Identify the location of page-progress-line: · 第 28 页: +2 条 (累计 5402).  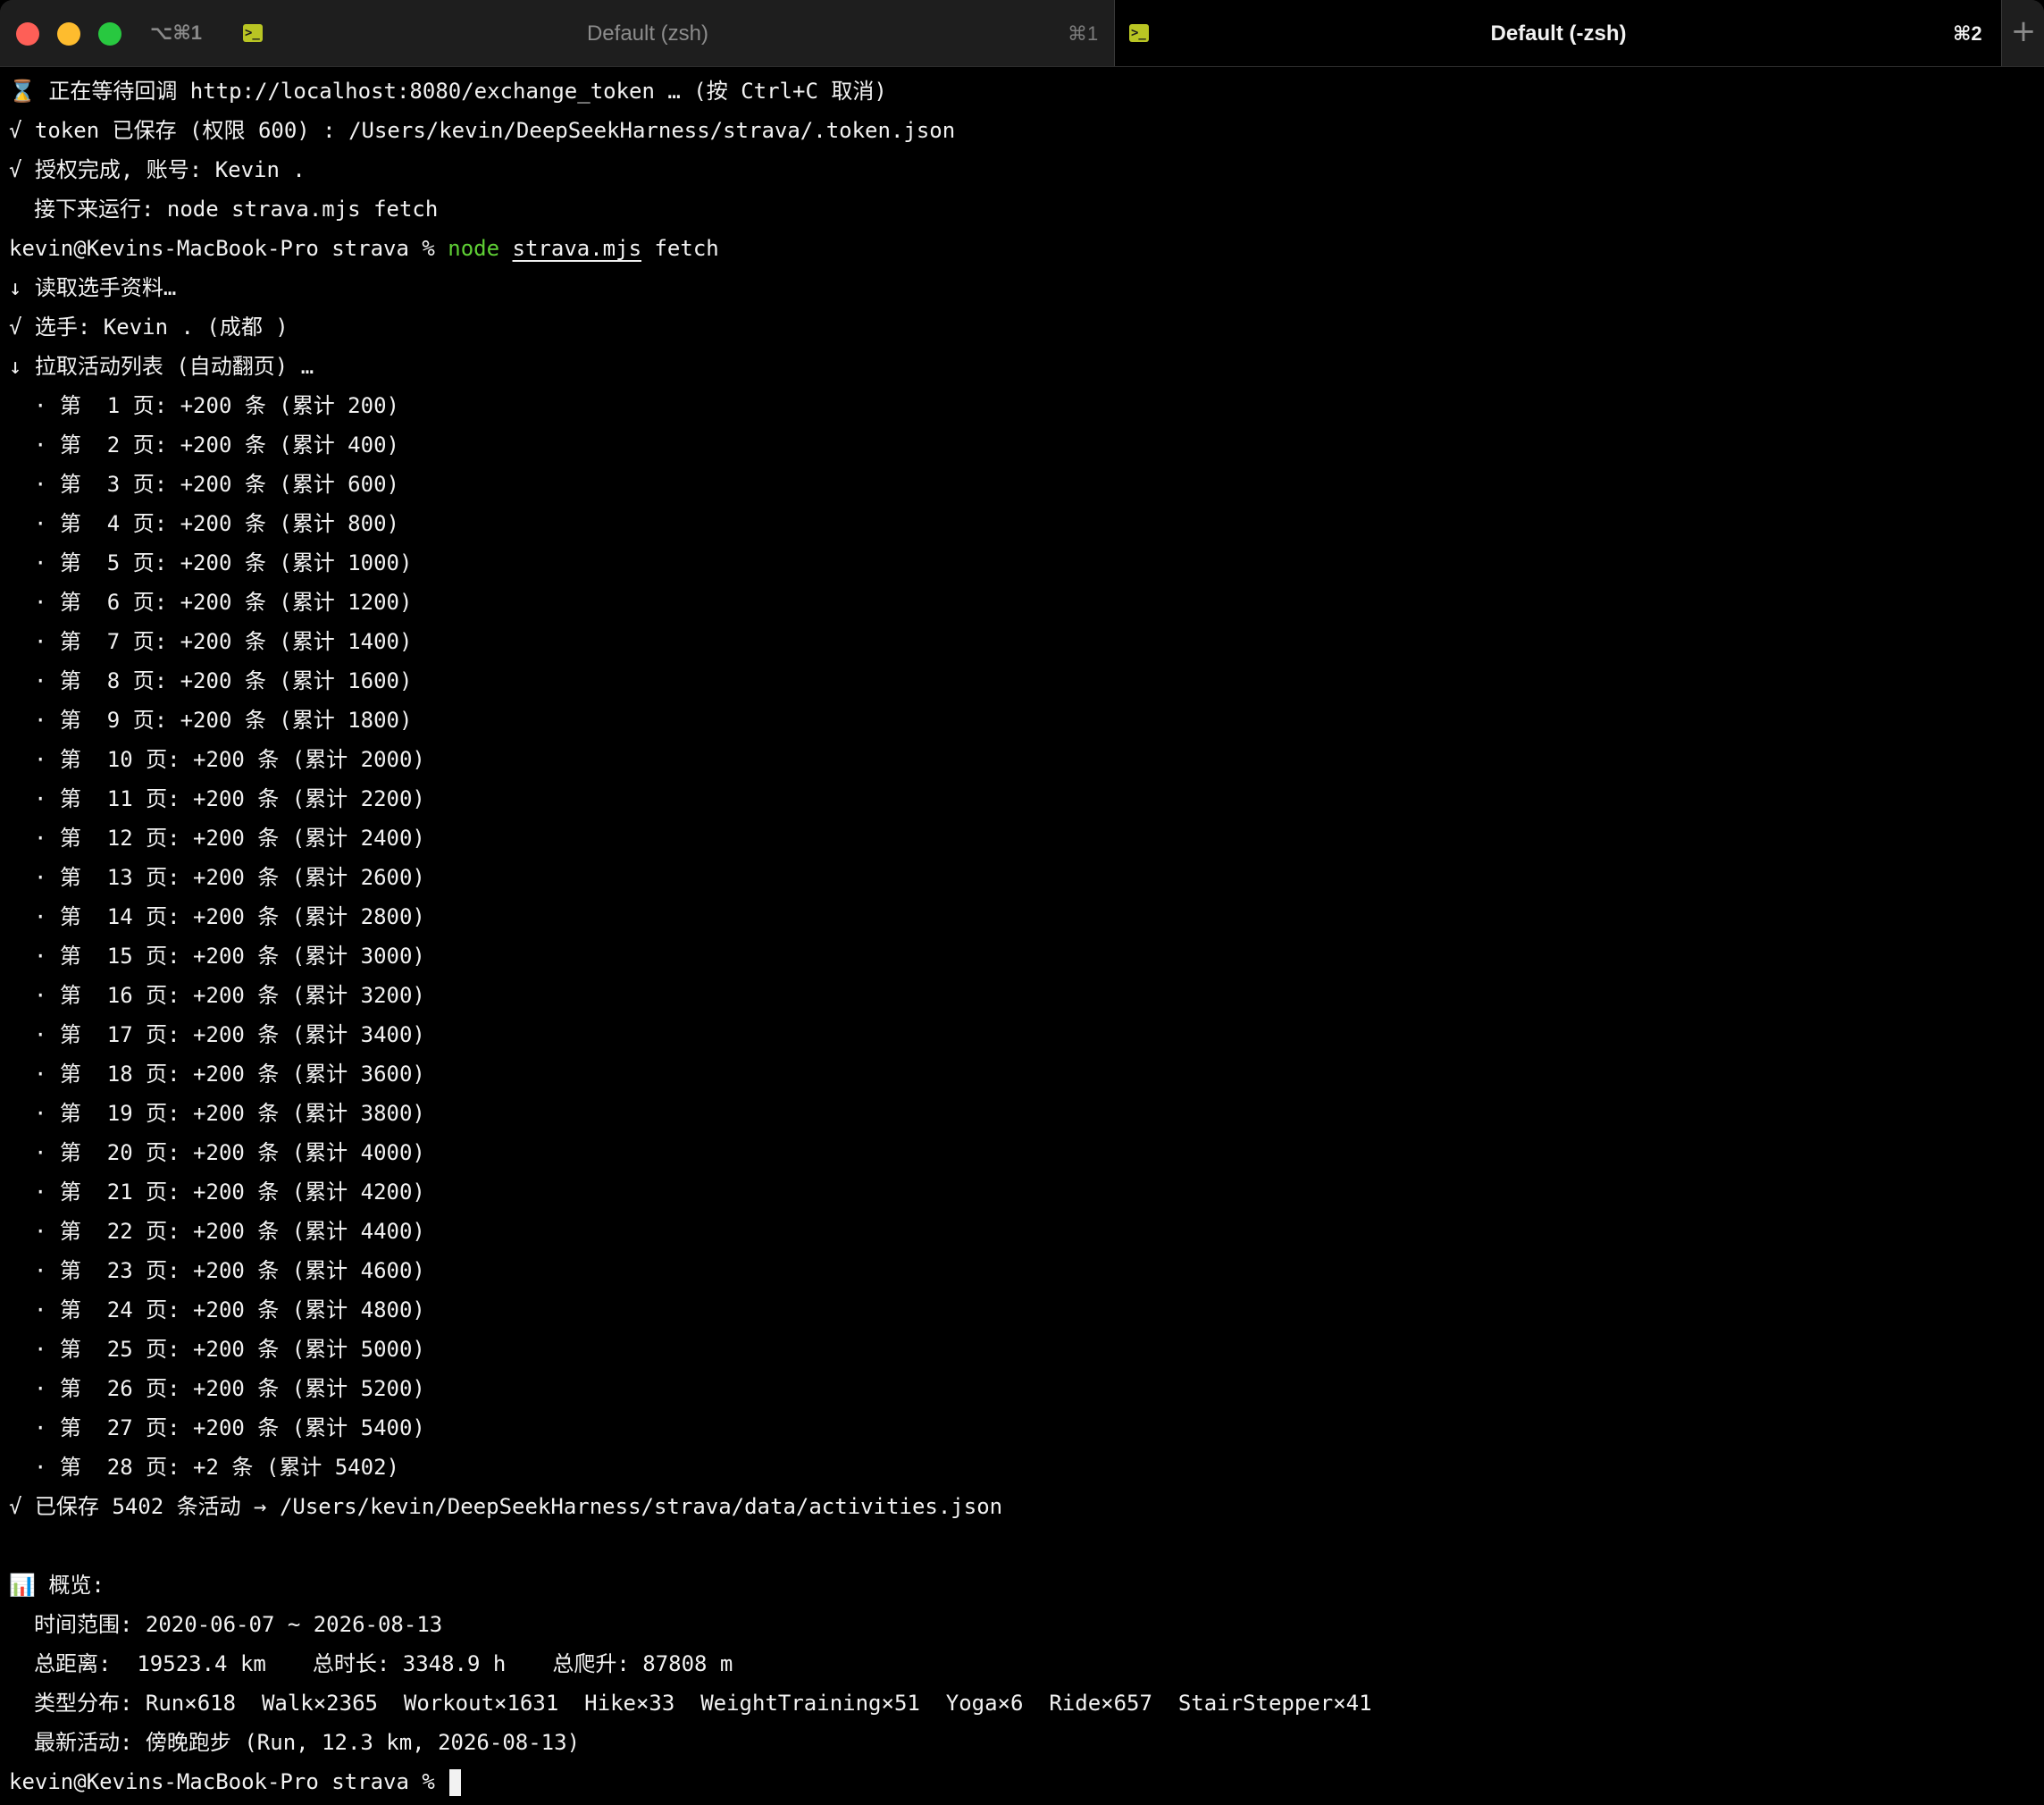
(216, 1467).